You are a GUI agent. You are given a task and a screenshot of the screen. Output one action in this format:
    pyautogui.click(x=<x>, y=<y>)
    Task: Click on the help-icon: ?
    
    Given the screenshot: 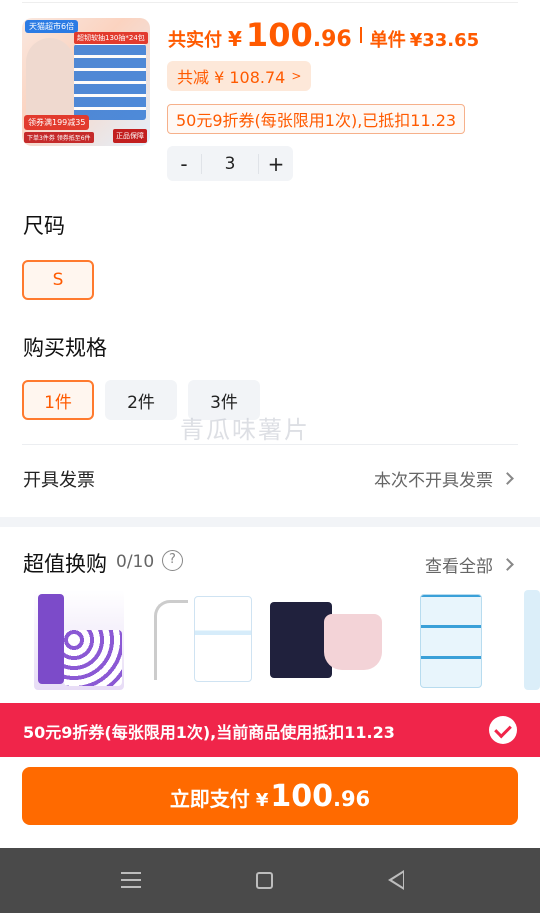 What is the action you would take?
    pyautogui.click(x=172, y=560)
    